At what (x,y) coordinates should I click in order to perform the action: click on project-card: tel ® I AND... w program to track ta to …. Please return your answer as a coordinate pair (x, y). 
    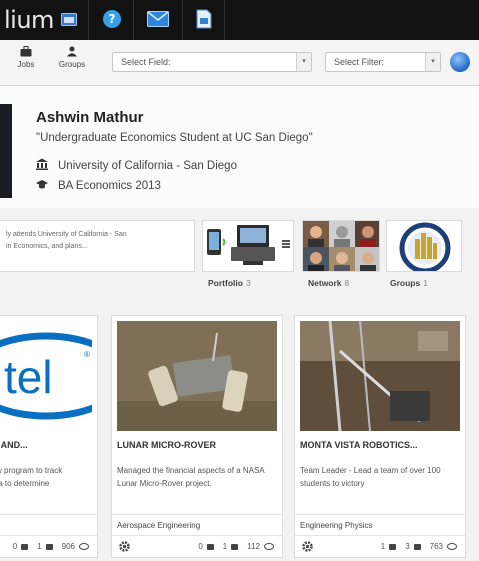
    Looking at the image, I should click on (49, 436).